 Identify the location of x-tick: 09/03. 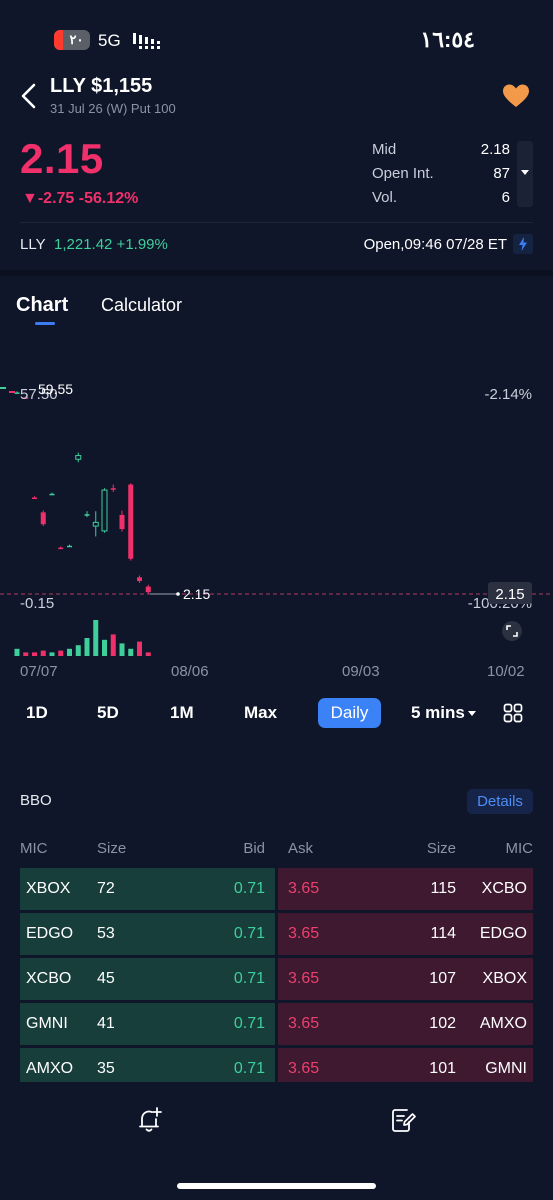
(361, 671).